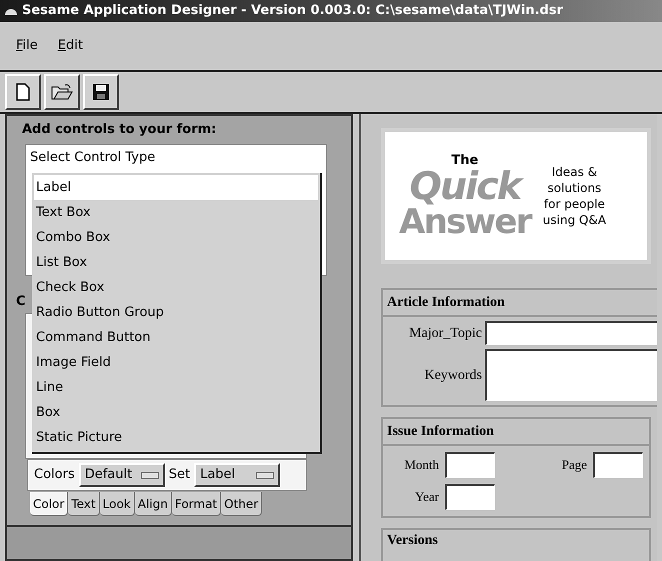  What do you see at coordinates (465, 221) in the screenshot?
I see `logo-text: Answer` at bounding box center [465, 221].